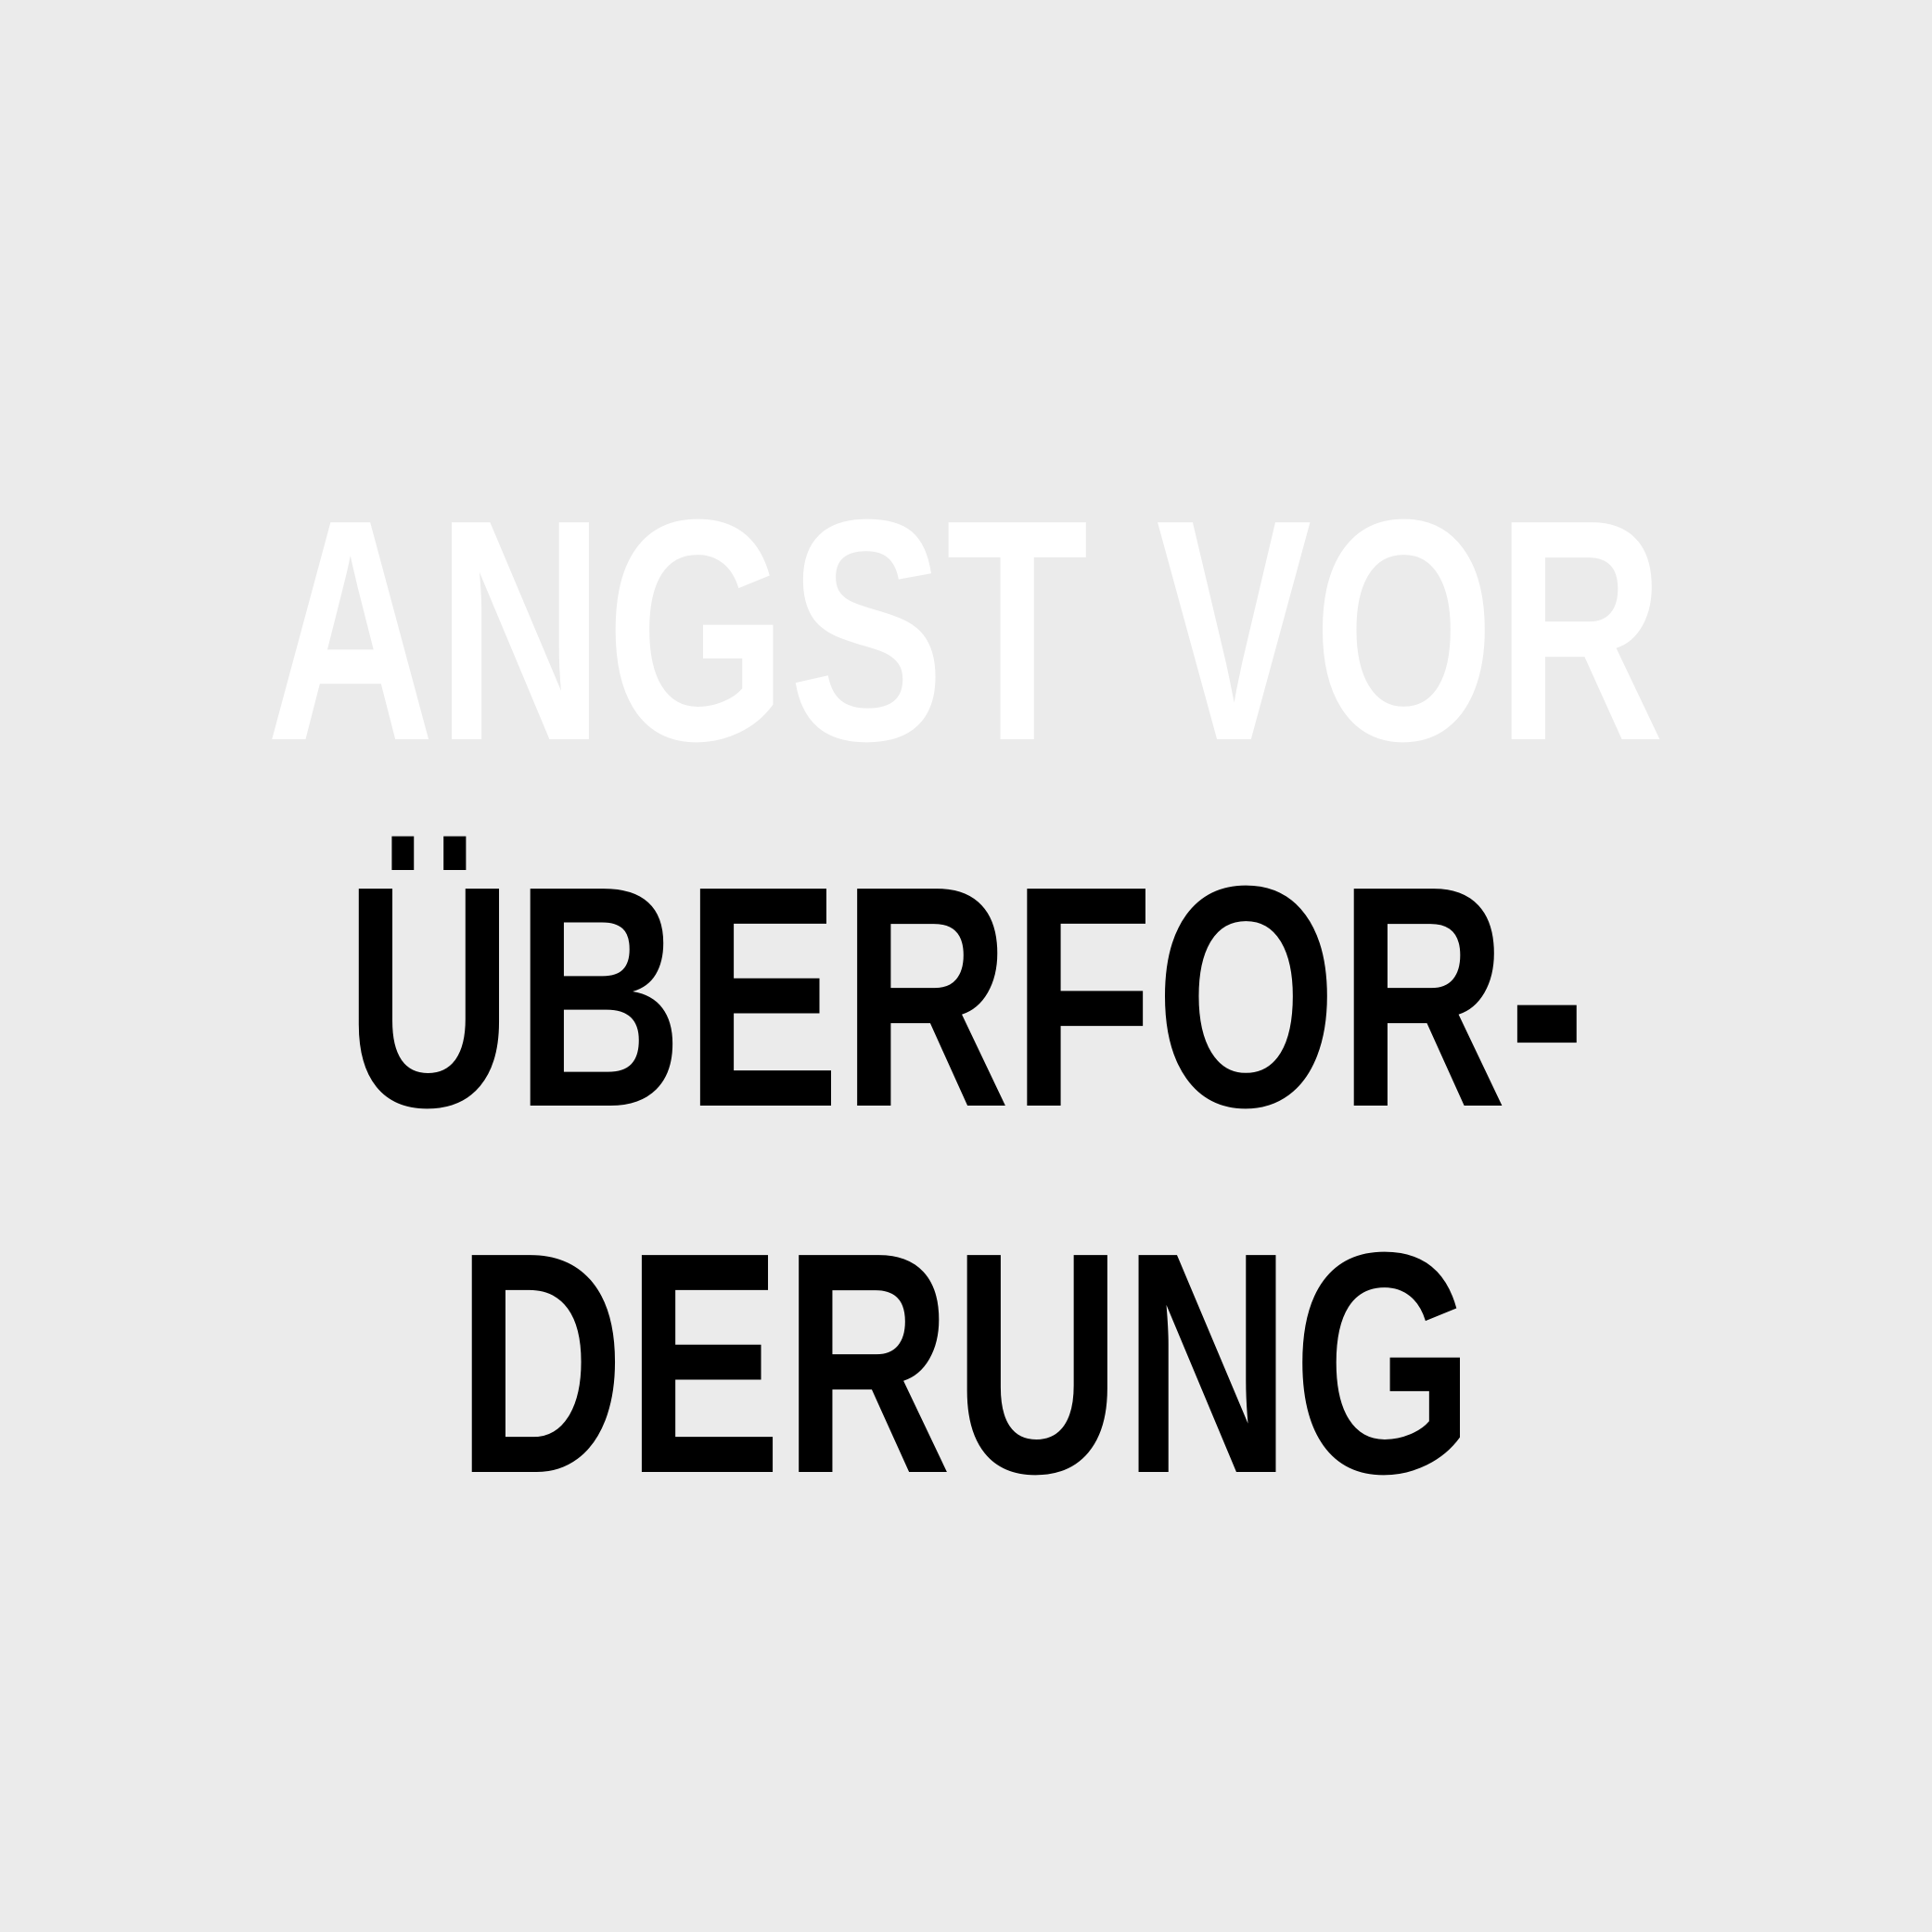 This screenshot has width=1932, height=1932. Describe the element at coordinates (966, 1363) in the screenshot. I see `headline-line-3: DERUNG` at that location.